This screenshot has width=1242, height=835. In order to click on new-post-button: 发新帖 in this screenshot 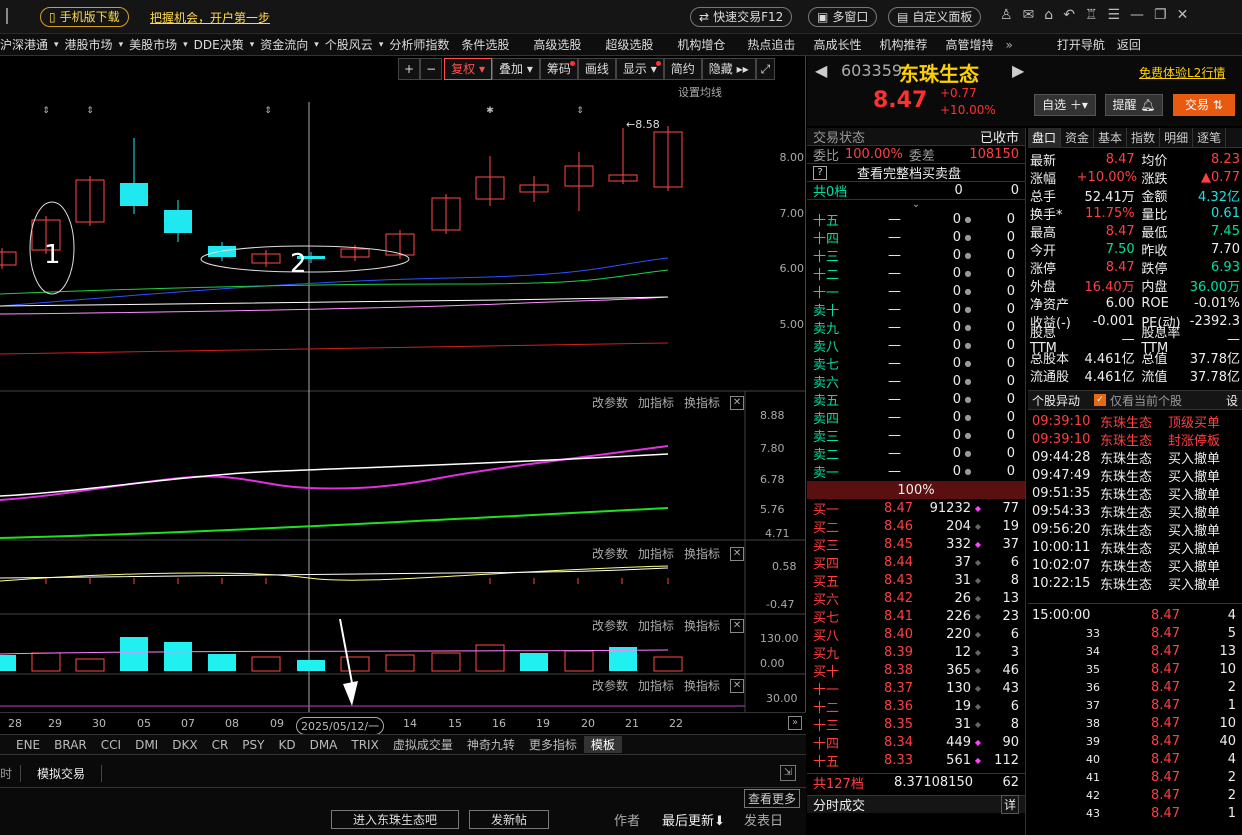, I will do `click(509, 819)`.